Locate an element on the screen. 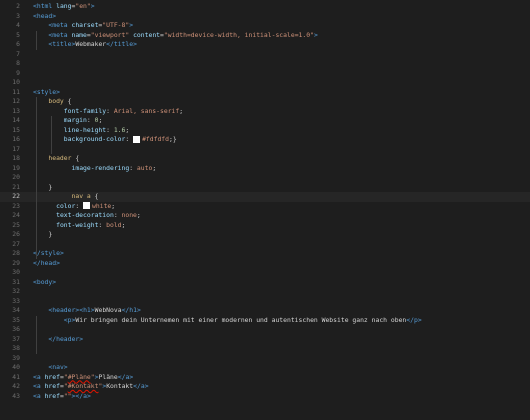 This screenshot has width=530, height=420. code-line: 23 color: white; is located at coordinates (265, 207).